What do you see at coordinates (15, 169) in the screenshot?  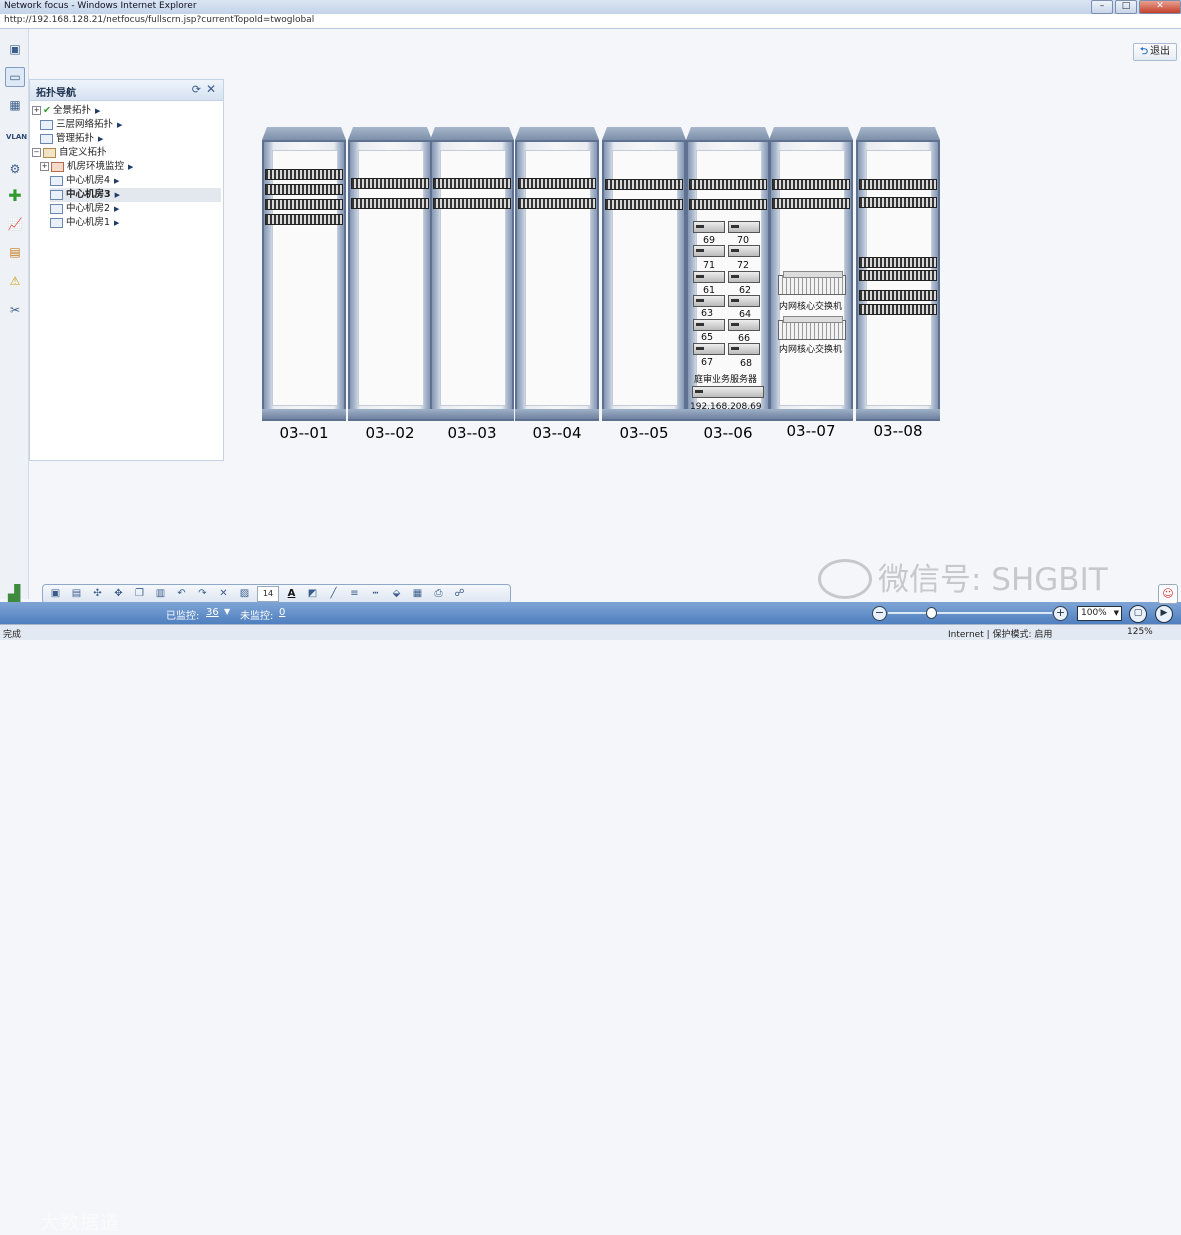 I see `settings-icon: ⚙` at bounding box center [15, 169].